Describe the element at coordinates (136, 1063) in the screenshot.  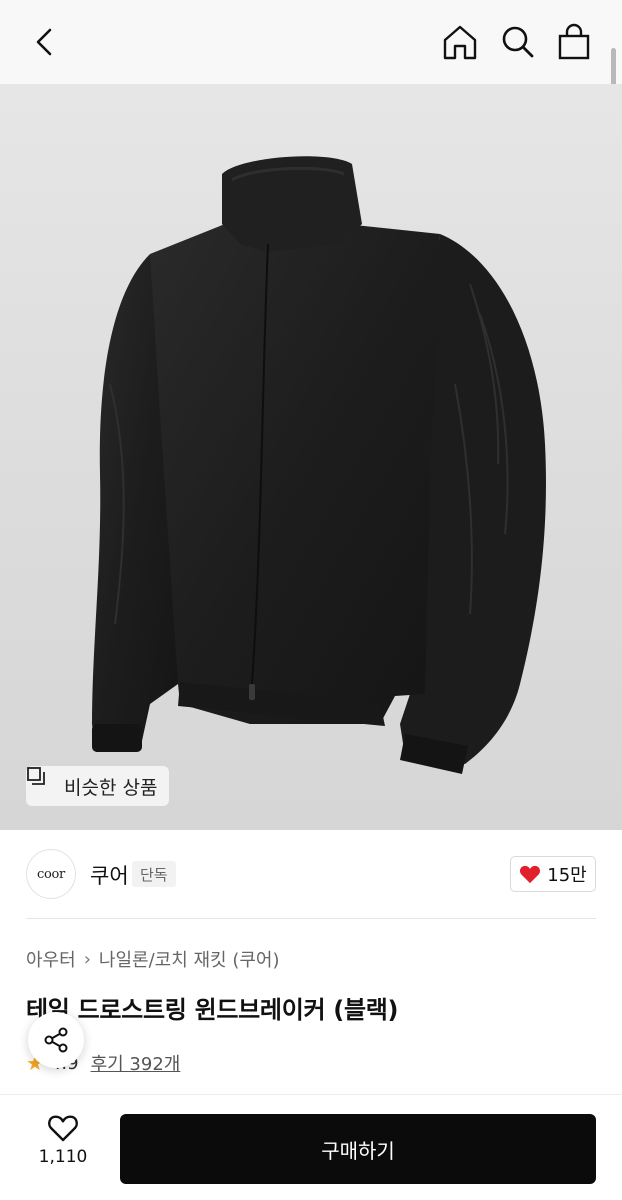
I see `review-link: 후기 392개` at that location.